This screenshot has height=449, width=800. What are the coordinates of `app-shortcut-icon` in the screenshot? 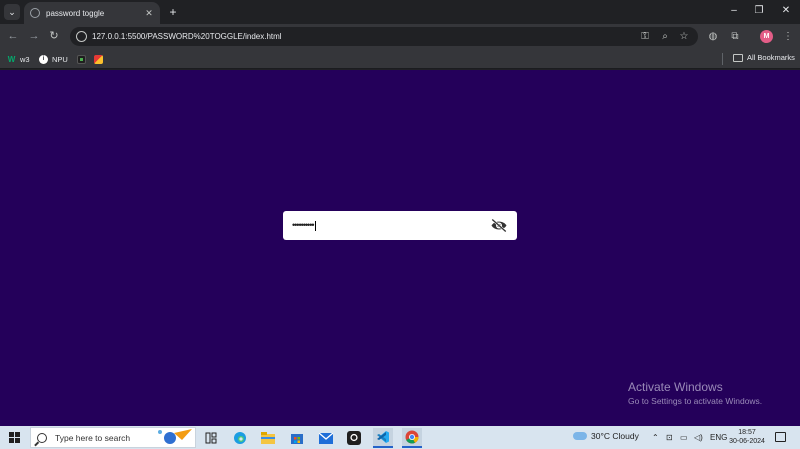 It's located at (81, 59).